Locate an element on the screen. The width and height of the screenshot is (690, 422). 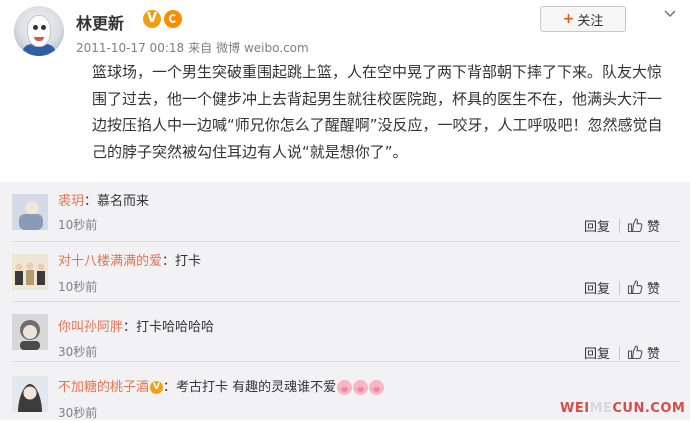
post-meta: 2011-10-17 00:18 来自 微博 weibo.com is located at coordinates (194, 47).